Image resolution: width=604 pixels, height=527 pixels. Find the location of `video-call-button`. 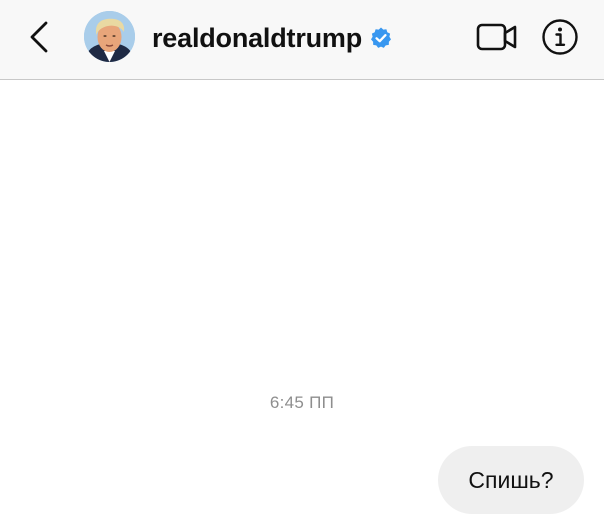

video-call-button is located at coordinates (497, 37).